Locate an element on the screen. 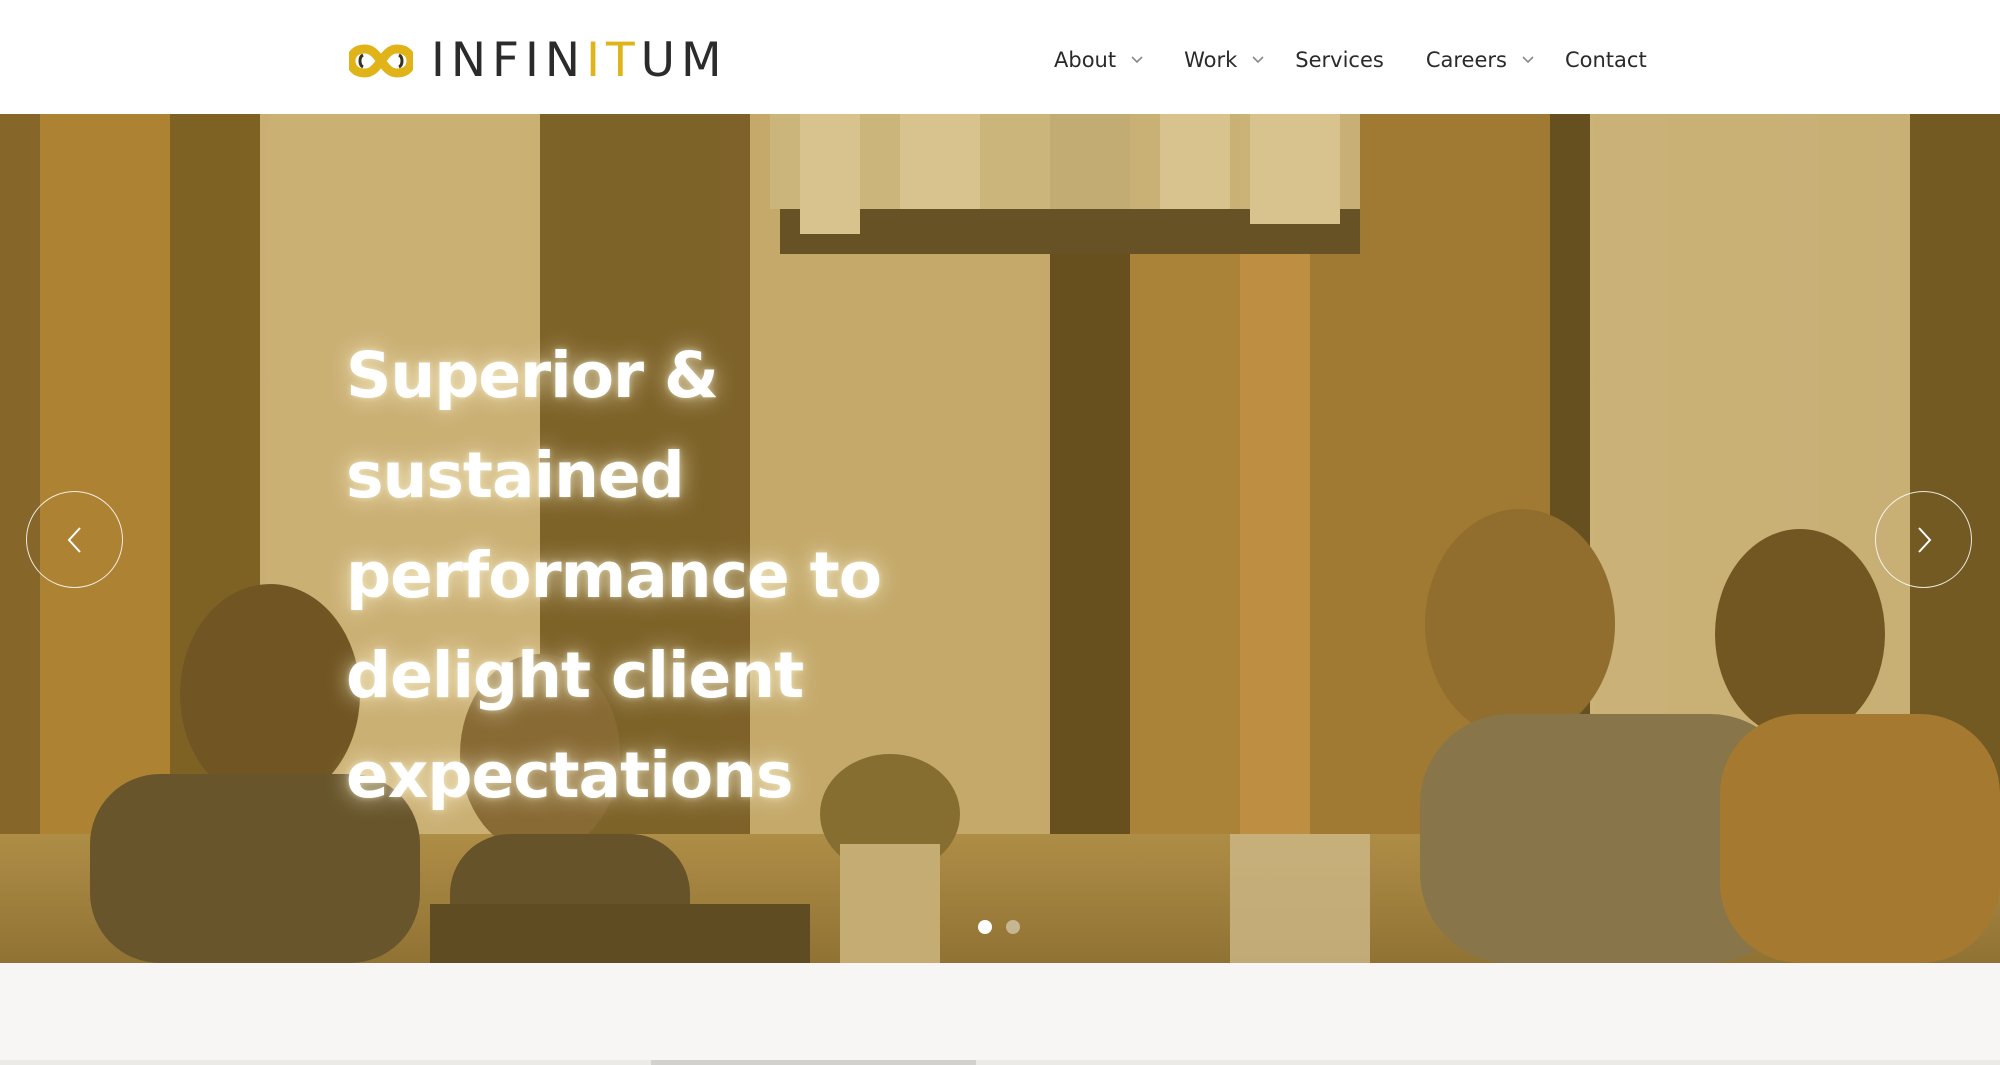 This screenshot has width=2000, height=1065. hero-headline-line: expectations is located at coordinates (570, 776).